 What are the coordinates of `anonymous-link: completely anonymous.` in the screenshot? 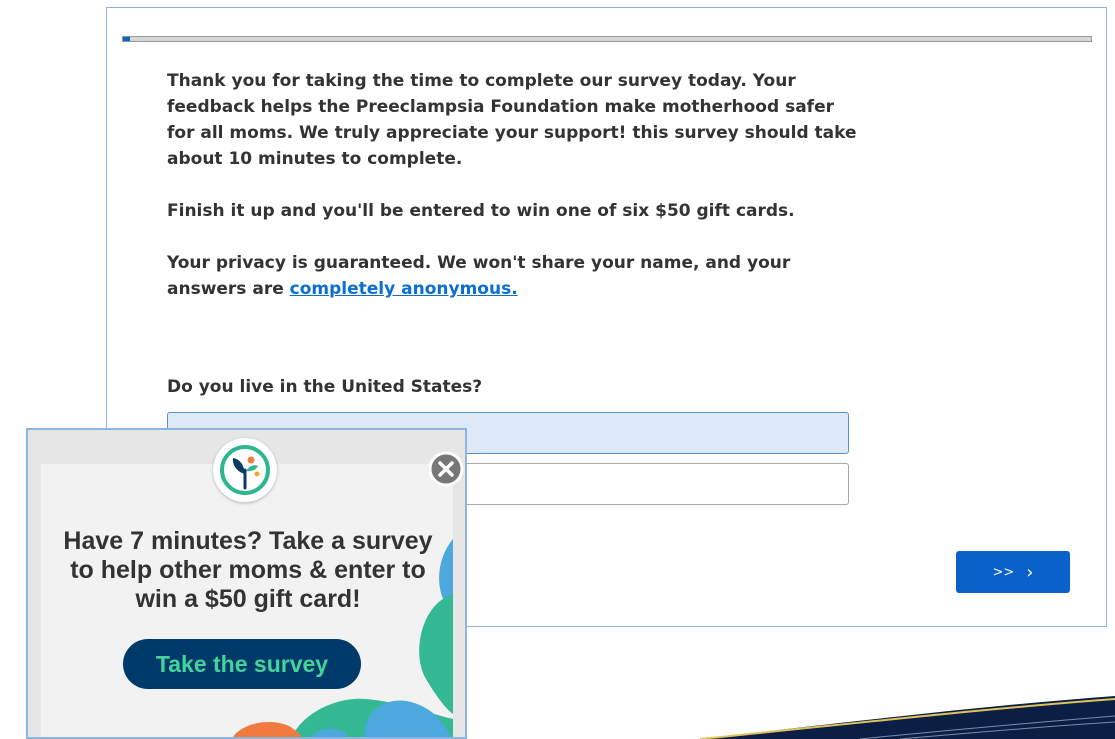 It's located at (404, 289).